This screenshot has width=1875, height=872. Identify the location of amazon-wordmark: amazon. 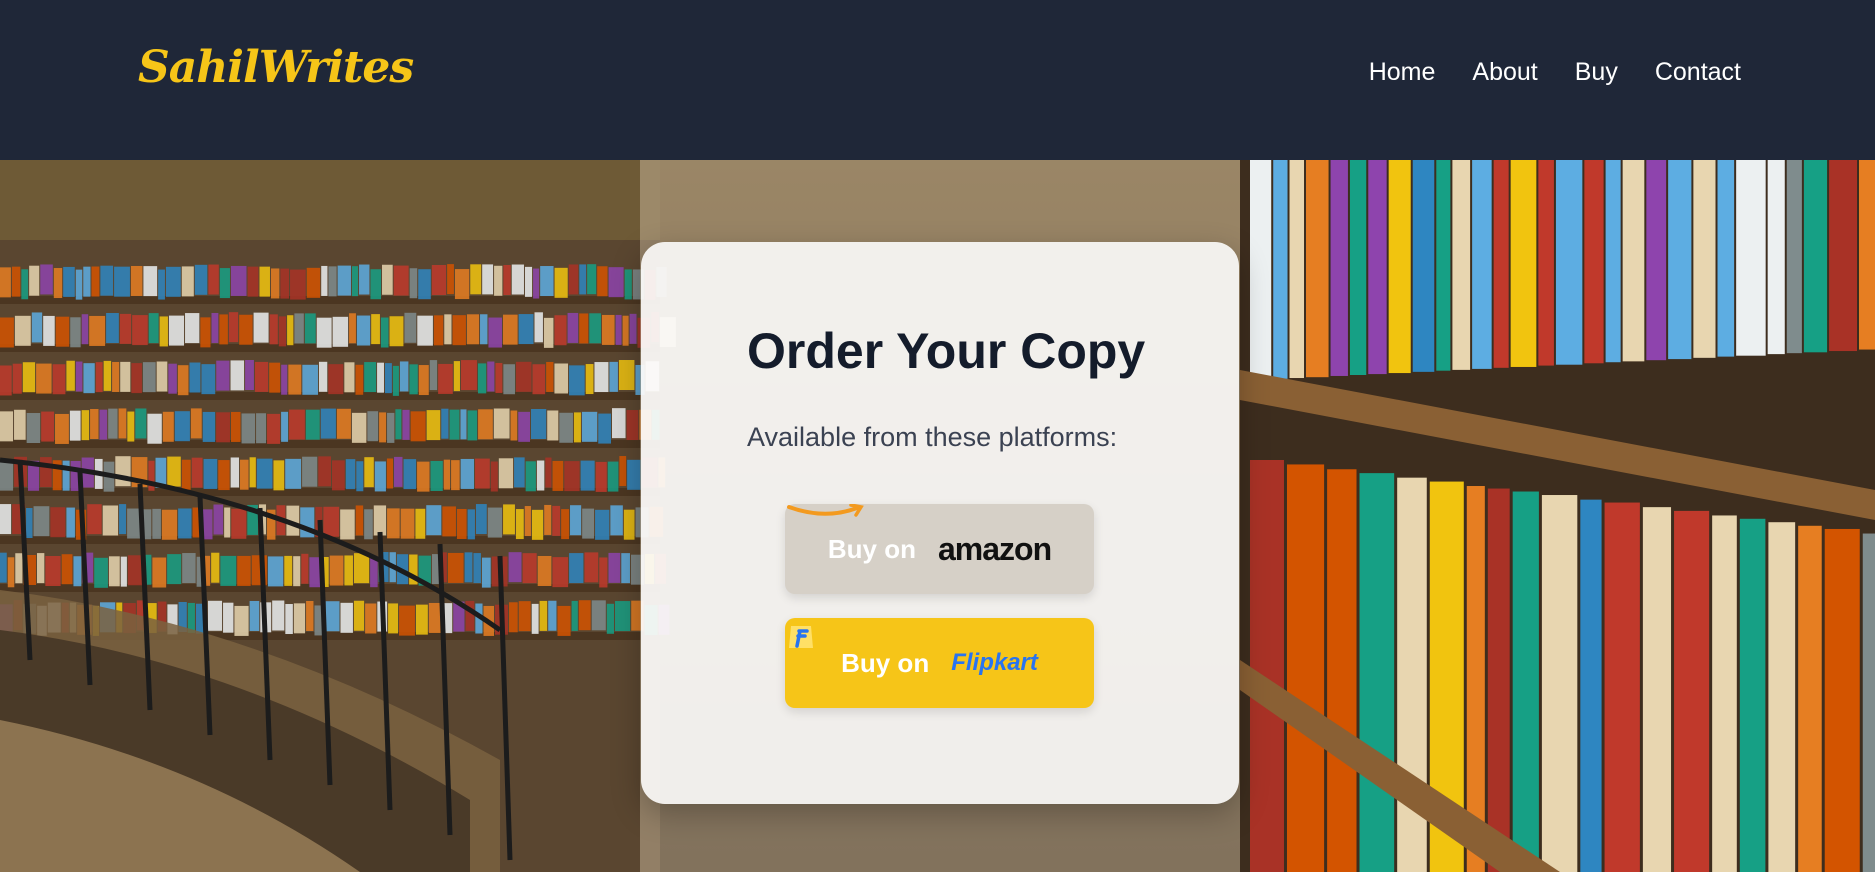
(994, 549).